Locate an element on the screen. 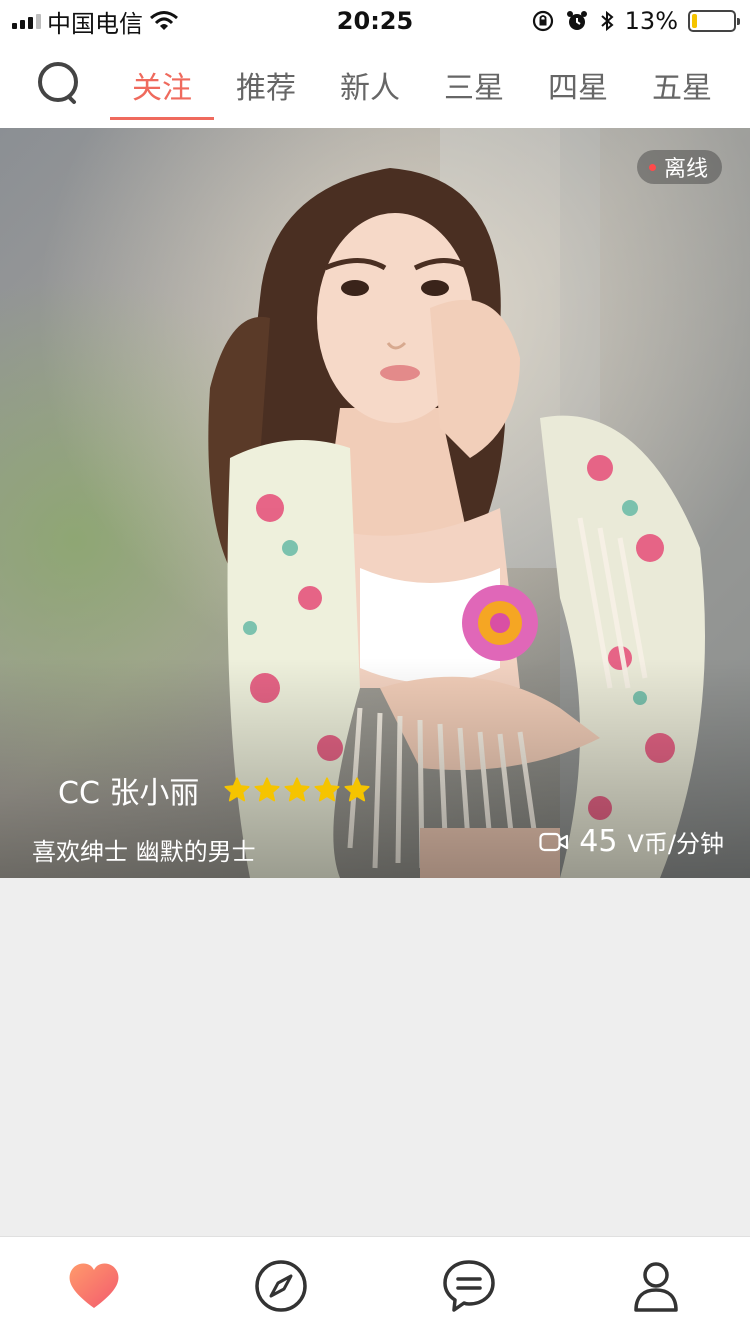  name-row: CC 张小丽 is located at coordinates (214, 790).